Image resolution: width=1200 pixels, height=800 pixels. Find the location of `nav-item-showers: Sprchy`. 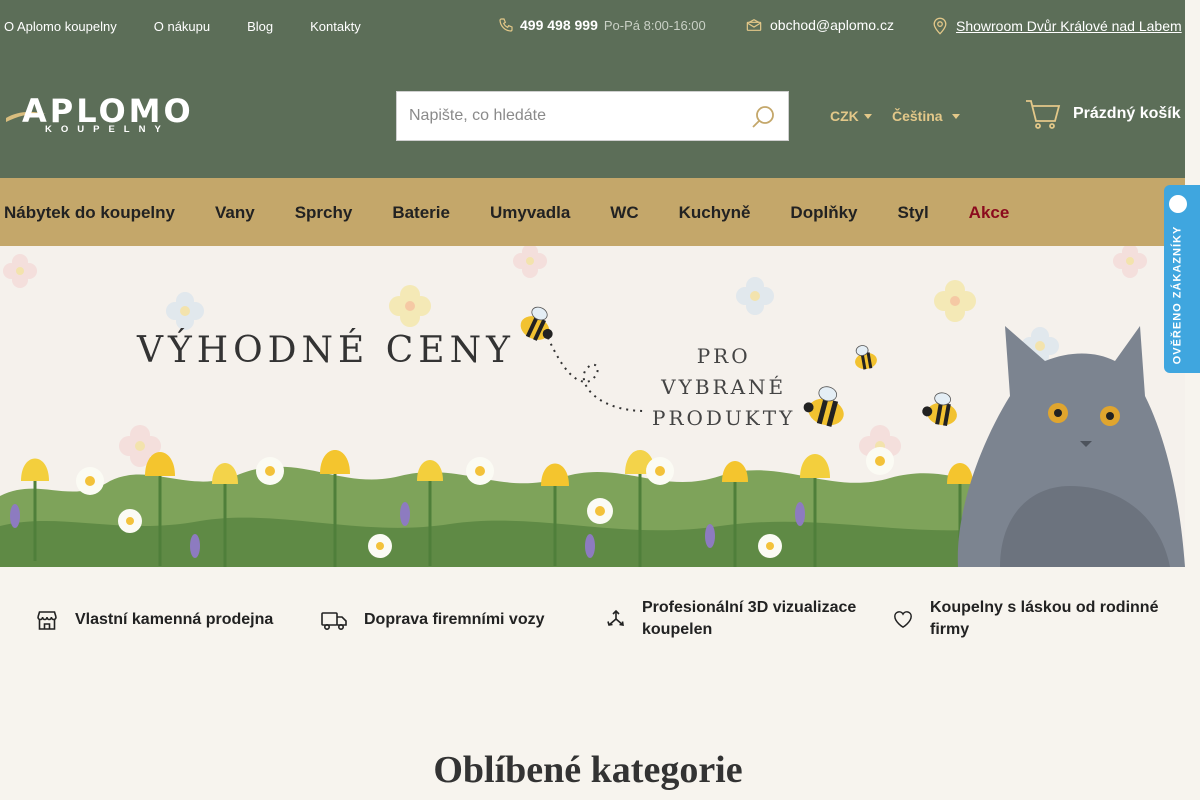

nav-item-showers: Sprchy is located at coordinates (324, 213).